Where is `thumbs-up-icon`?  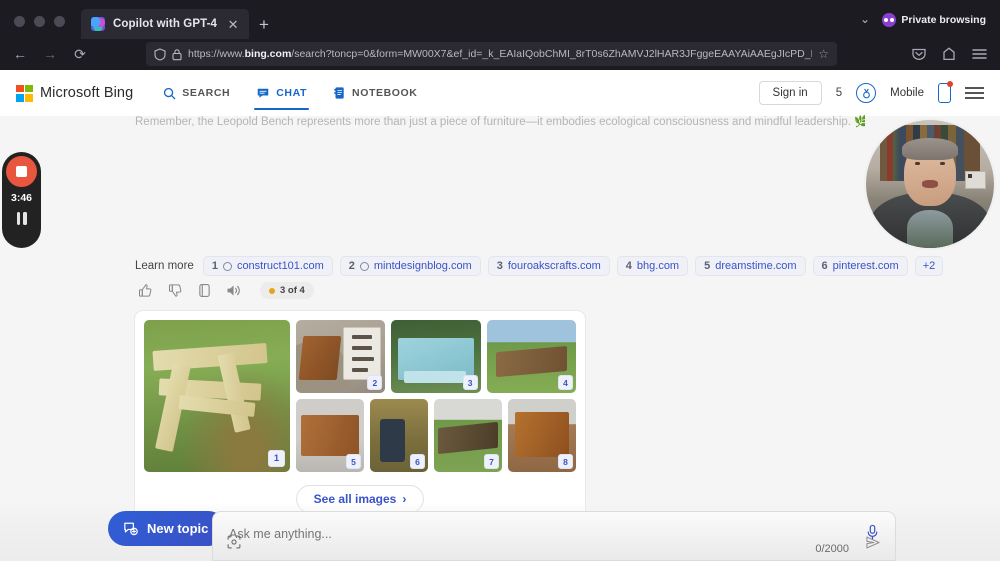 thumbs-up-icon is located at coordinates (145, 290).